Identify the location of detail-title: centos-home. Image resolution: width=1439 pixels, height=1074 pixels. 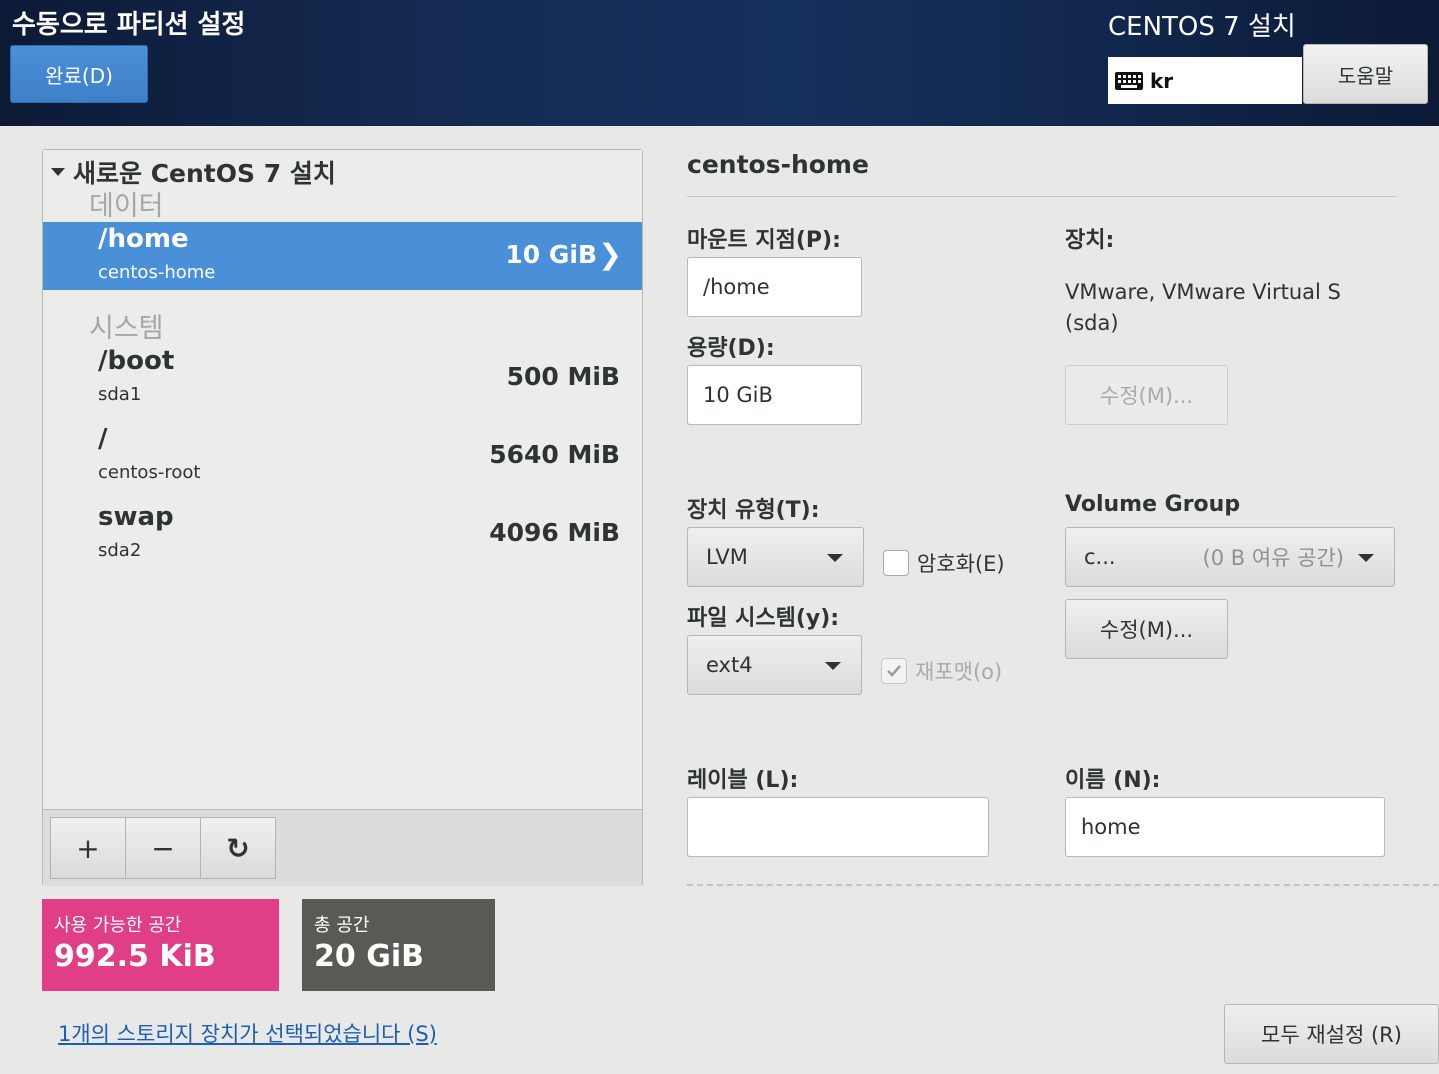
(778, 164).